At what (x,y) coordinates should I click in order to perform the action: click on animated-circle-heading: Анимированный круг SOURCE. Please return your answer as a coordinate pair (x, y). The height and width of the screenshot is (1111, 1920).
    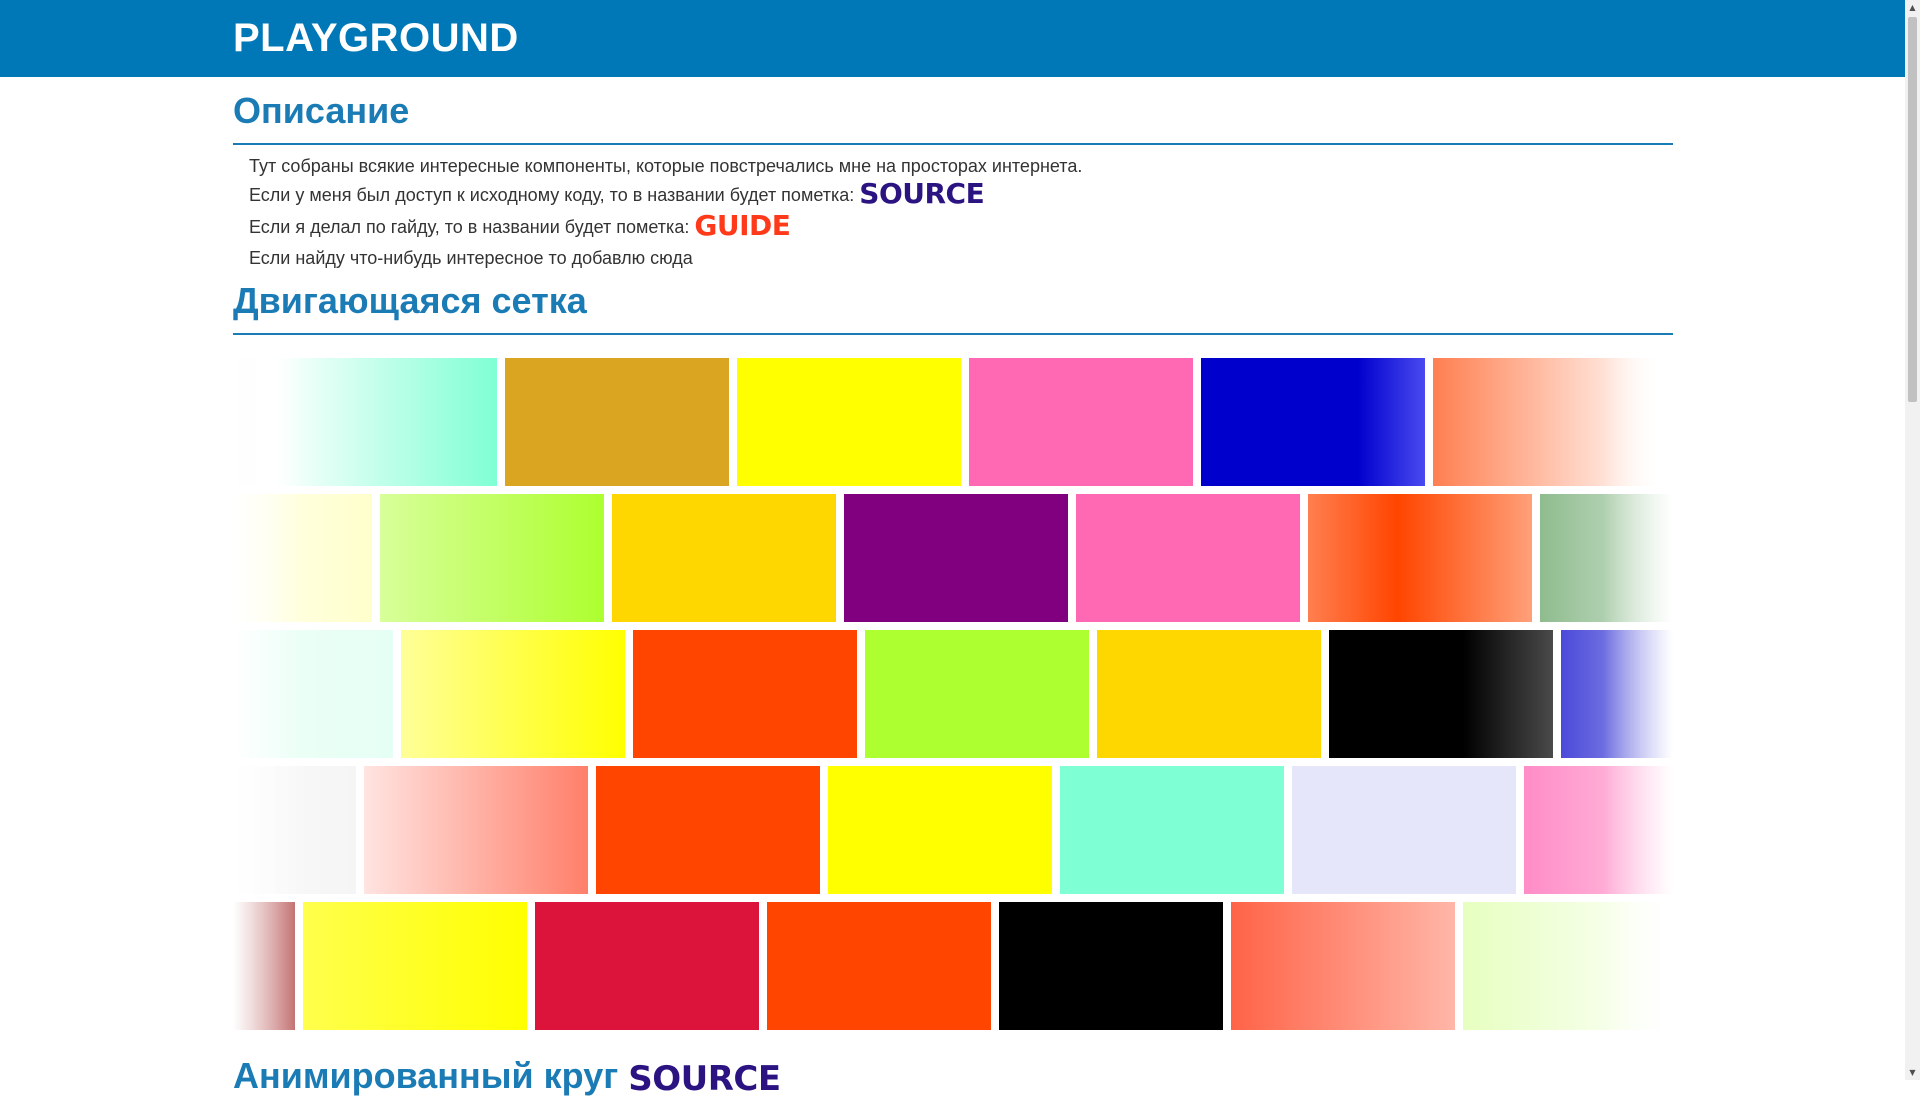
    Looking at the image, I should click on (953, 1082).